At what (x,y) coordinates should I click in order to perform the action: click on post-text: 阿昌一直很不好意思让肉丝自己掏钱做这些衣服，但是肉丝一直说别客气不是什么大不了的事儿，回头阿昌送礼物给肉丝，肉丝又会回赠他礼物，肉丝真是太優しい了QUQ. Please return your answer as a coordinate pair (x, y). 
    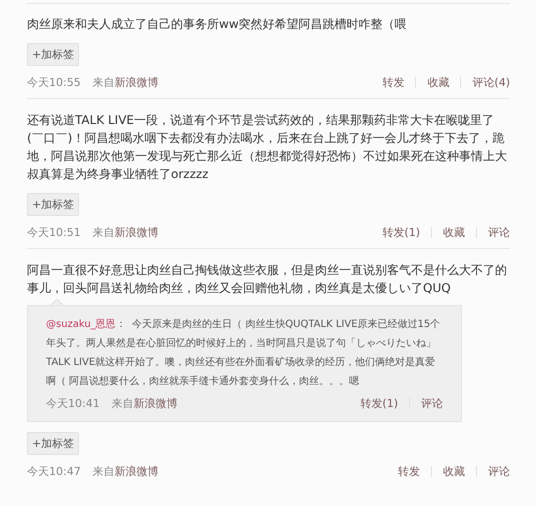
    Looking at the image, I should click on (267, 279).